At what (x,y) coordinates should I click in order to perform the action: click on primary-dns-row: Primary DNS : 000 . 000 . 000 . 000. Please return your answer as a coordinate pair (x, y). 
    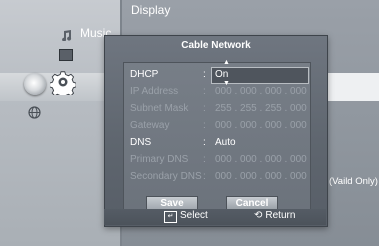
    Looking at the image, I should click on (217, 160).